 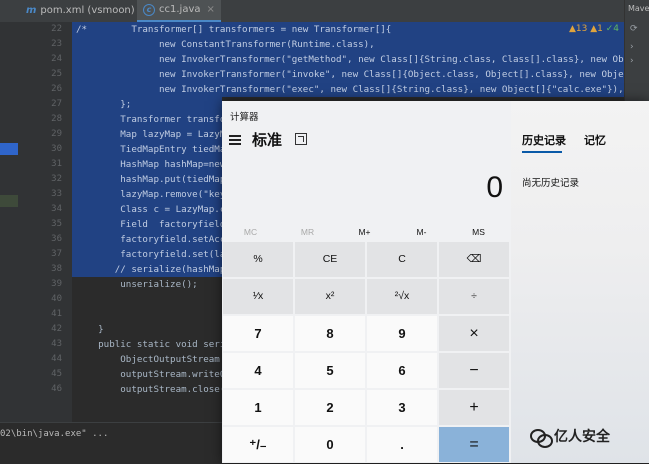 I want to click on inspection-widget: ▲13 ▲1 ✓4, so click(x=594, y=29).